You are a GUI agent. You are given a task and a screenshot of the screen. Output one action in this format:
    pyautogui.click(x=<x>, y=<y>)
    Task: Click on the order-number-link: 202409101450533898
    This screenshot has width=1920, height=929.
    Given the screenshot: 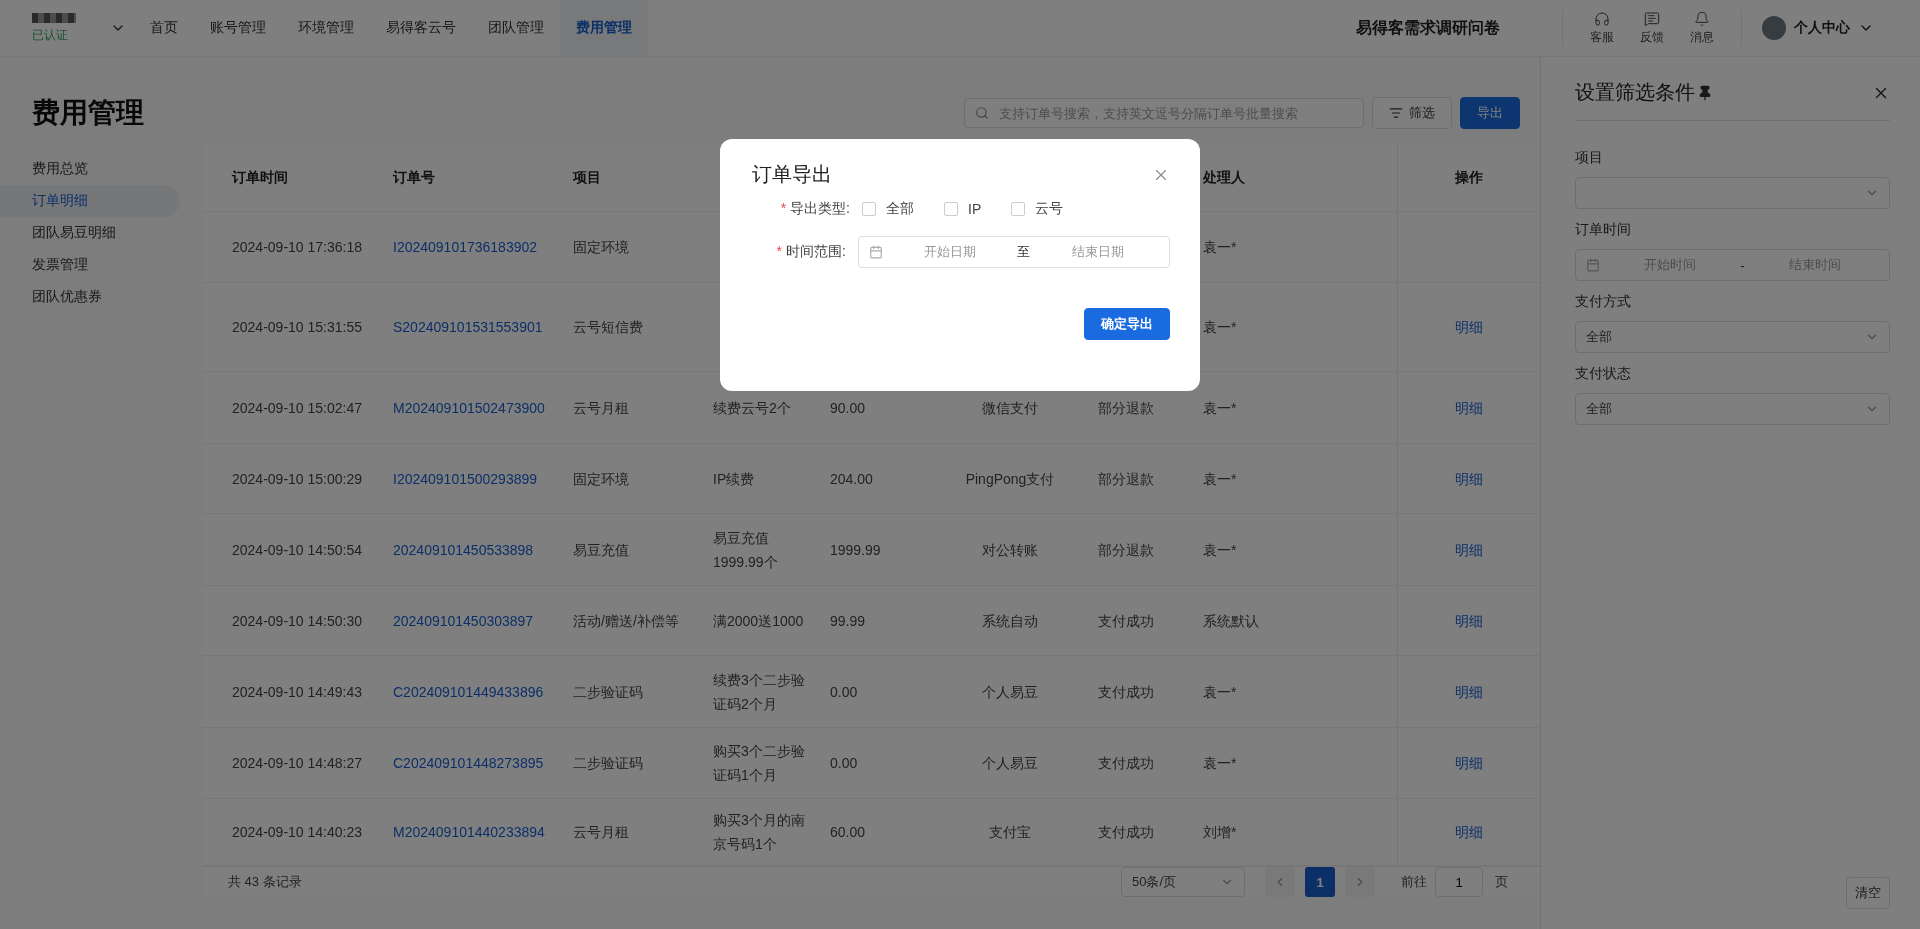 What is the action you would take?
    pyautogui.click(x=475, y=549)
    